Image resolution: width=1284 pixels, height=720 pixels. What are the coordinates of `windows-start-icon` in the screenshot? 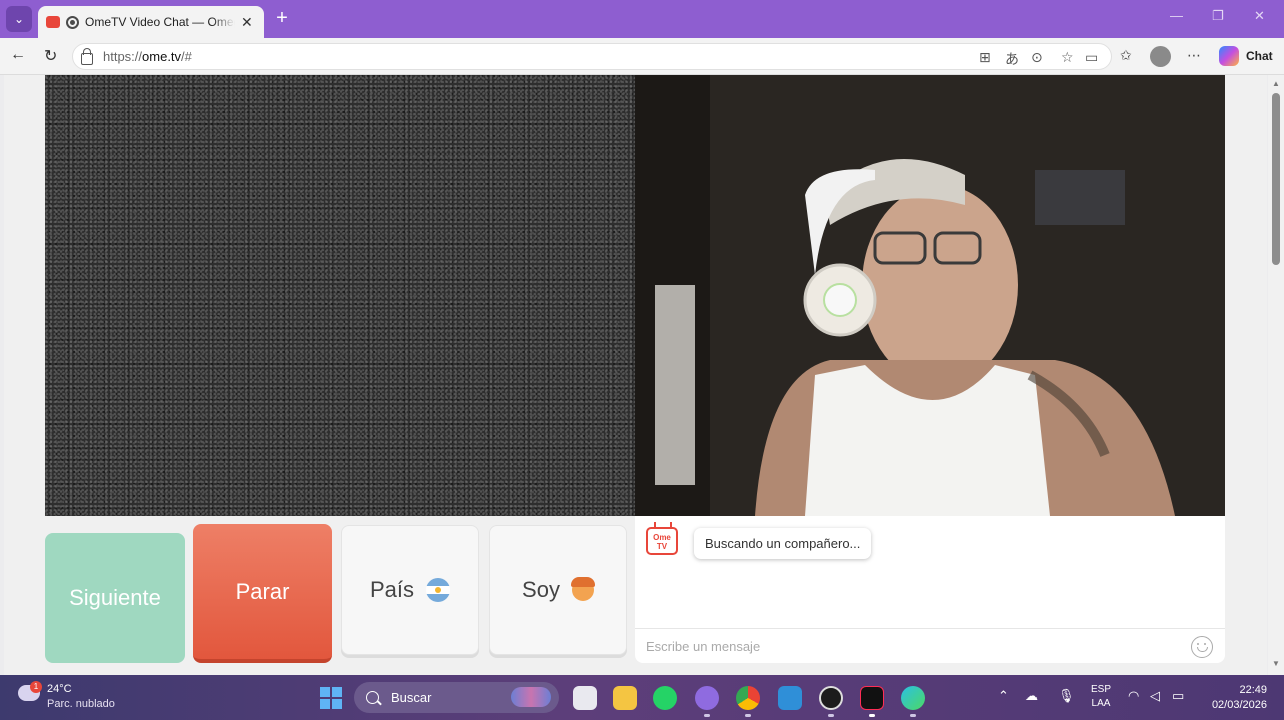 It's located at (331, 698).